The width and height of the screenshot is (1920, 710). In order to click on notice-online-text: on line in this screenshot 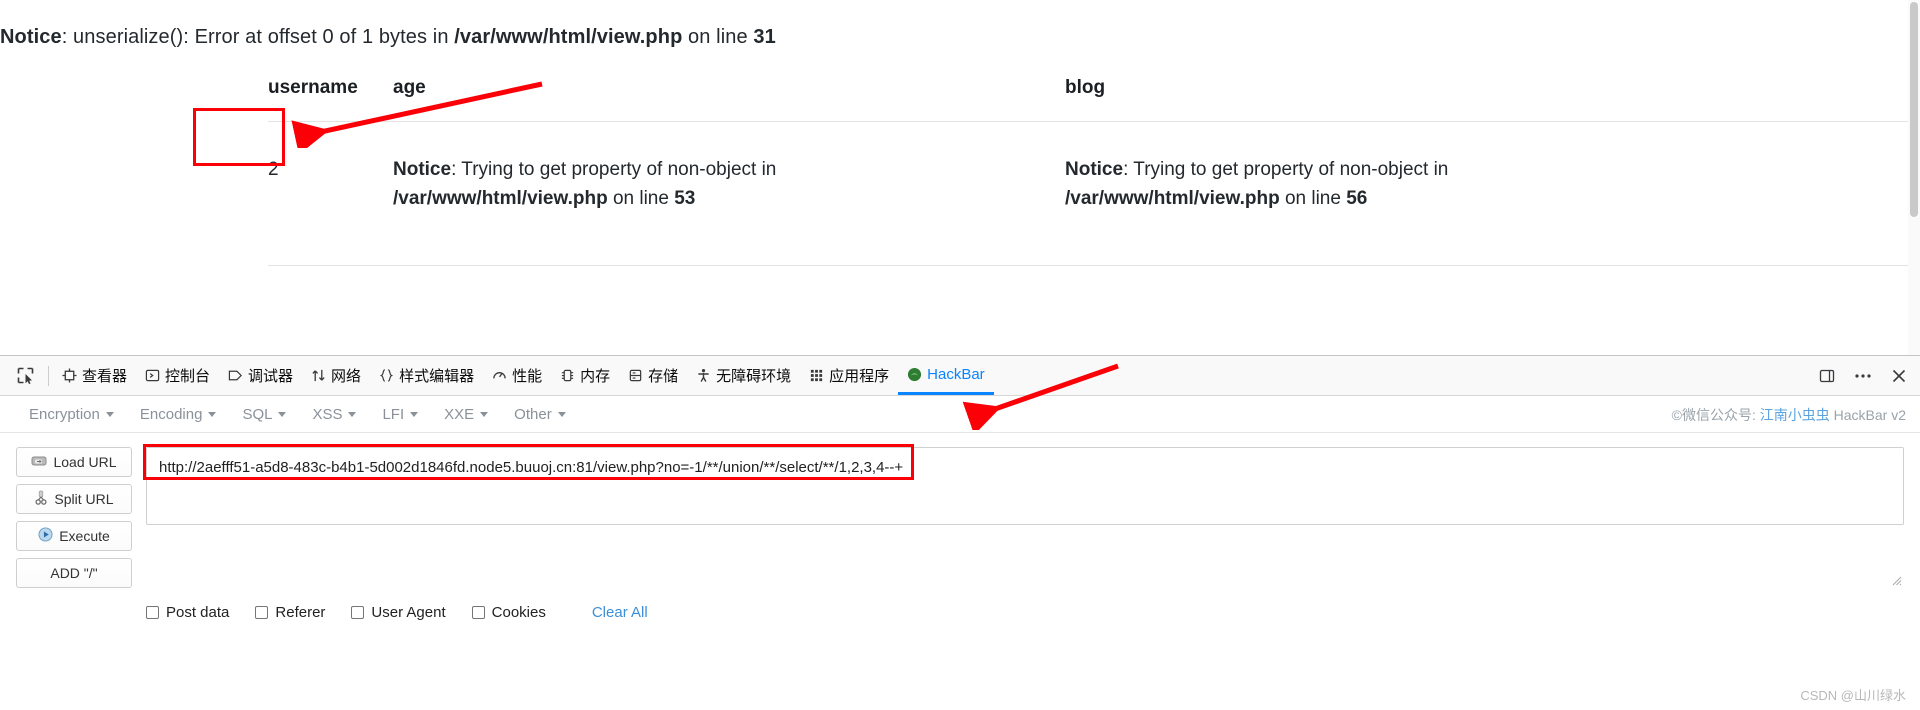, I will do `click(641, 198)`.